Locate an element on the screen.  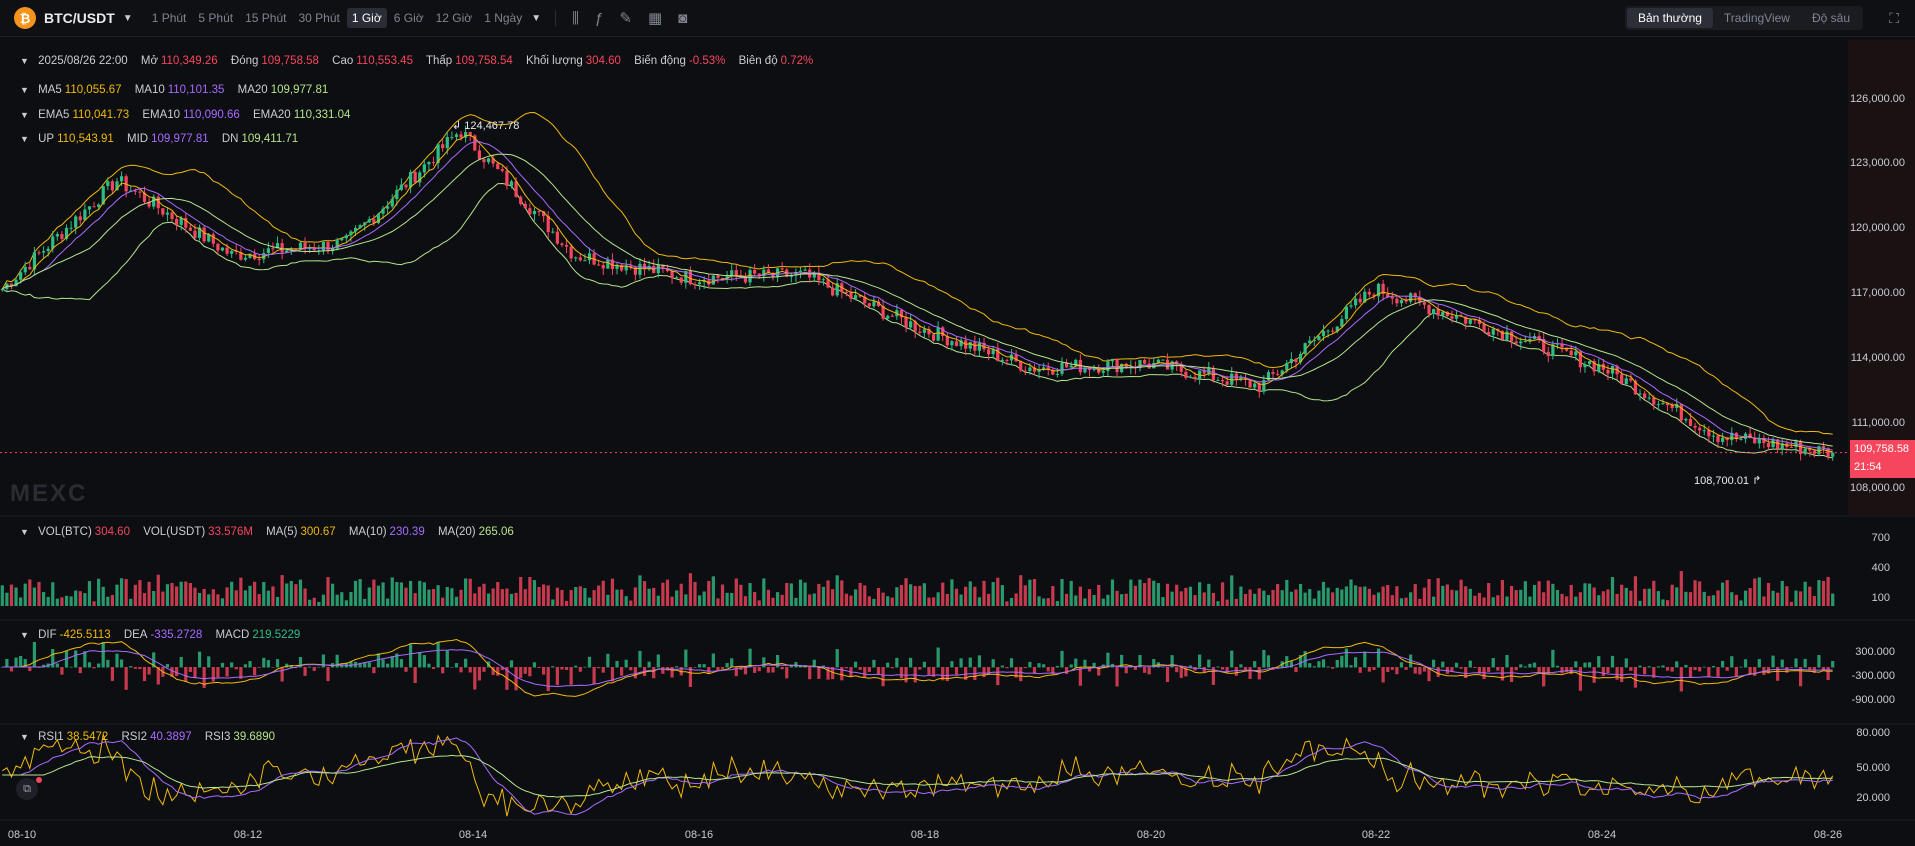
price-tick: 108,000.00 is located at coordinates (1877, 488).